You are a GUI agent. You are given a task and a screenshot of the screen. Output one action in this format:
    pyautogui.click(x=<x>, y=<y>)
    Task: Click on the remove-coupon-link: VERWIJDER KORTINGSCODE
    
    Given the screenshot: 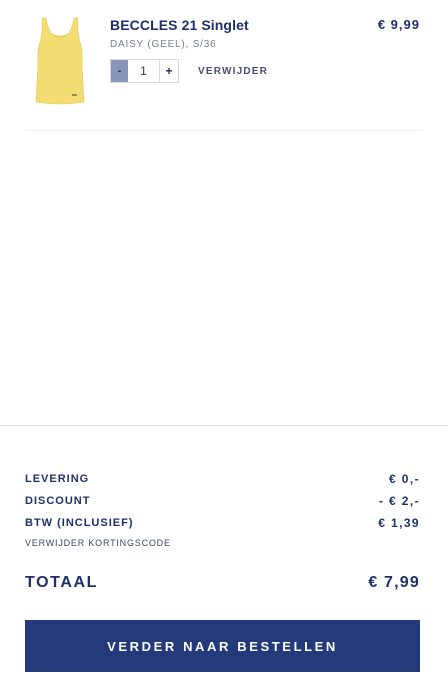 What is the action you would take?
    pyautogui.click(x=222, y=543)
    